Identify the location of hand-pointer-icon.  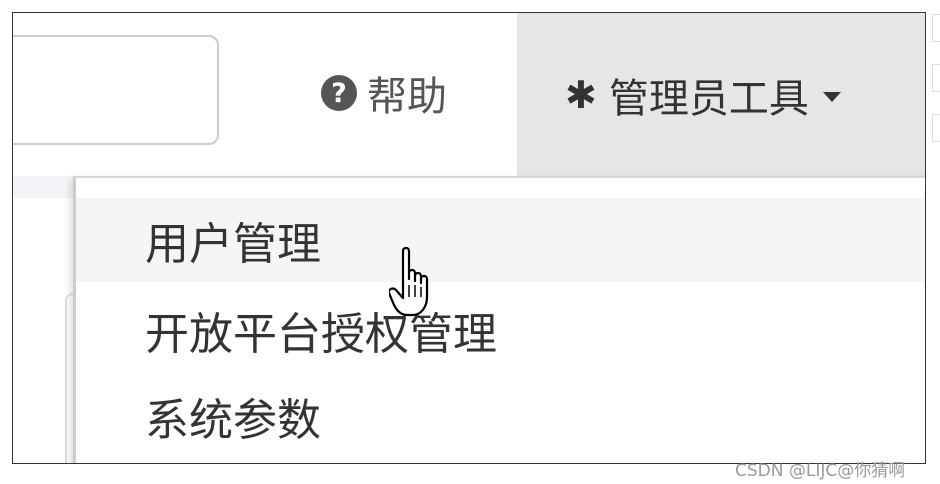
(409, 281).